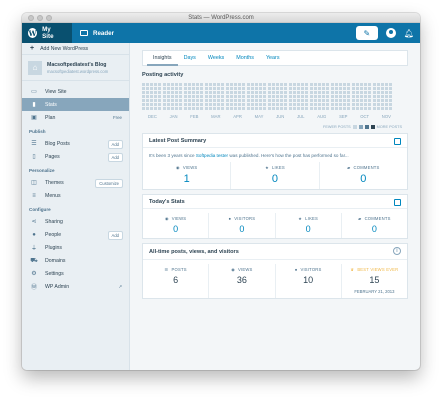  I want to click on latest-comments-stat: ▰ COMMENTS 0, so click(363, 175).